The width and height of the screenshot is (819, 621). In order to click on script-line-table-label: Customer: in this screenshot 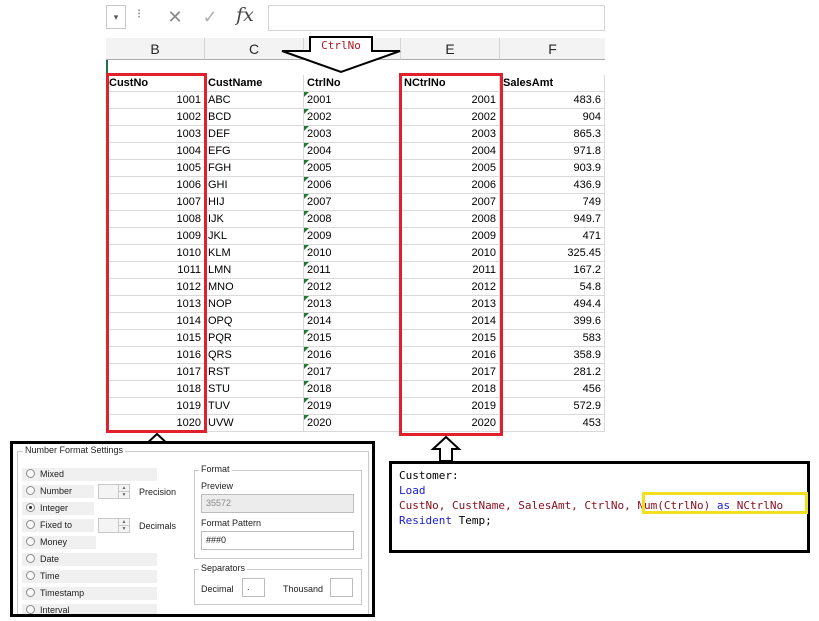, I will do `click(429, 475)`.